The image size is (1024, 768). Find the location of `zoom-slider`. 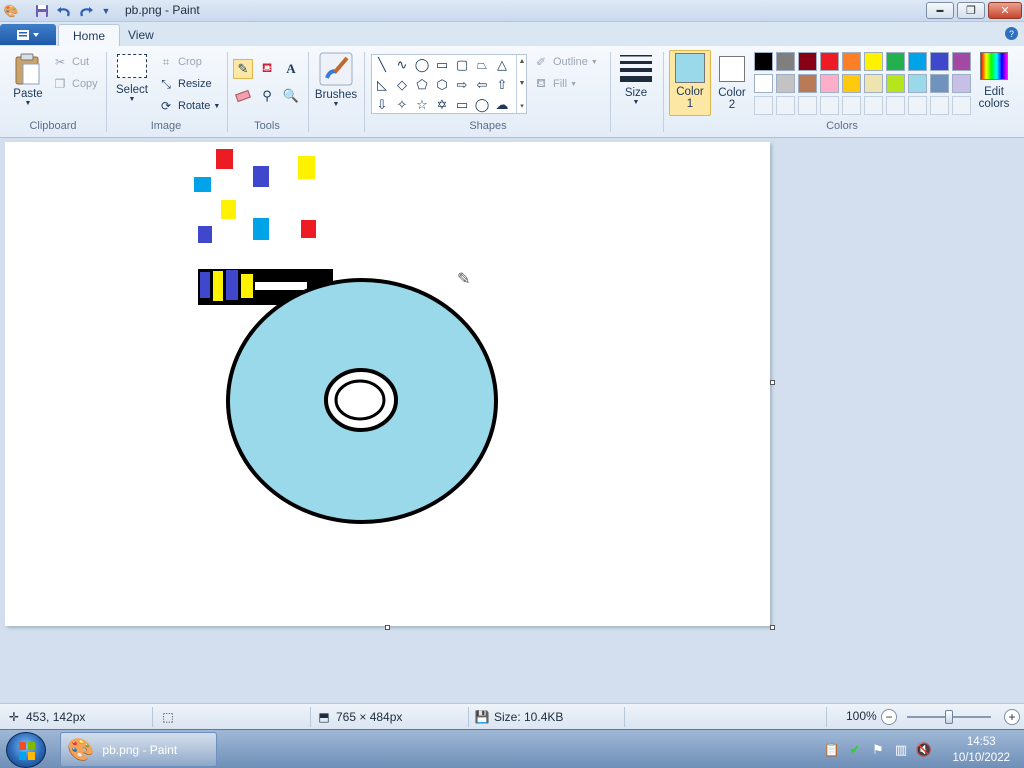

zoom-slider is located at coordinates (949, 717).